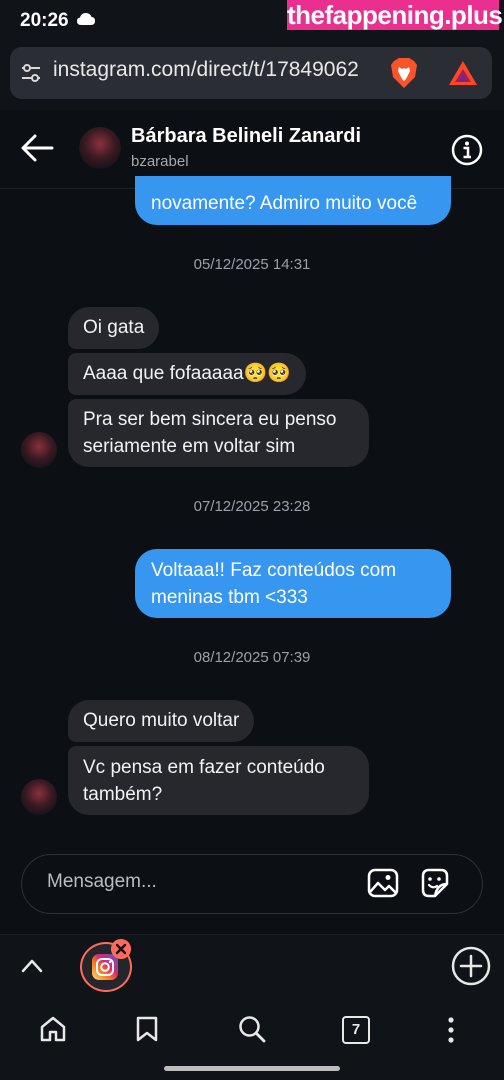  Describe the element at coordinates (395, 15) in the screenshot. I see `watermark: thefappening.plus` at that location.